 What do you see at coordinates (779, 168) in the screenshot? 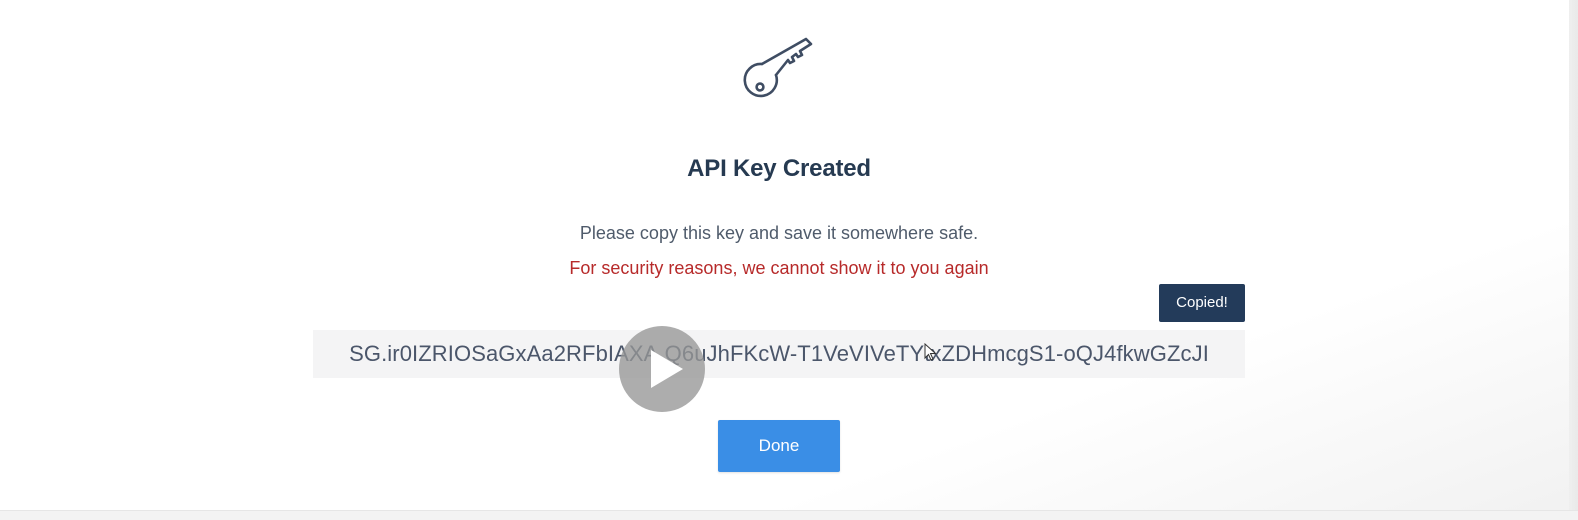
I see `dialog-title: API Key Created` at bounding box center [779, 168].